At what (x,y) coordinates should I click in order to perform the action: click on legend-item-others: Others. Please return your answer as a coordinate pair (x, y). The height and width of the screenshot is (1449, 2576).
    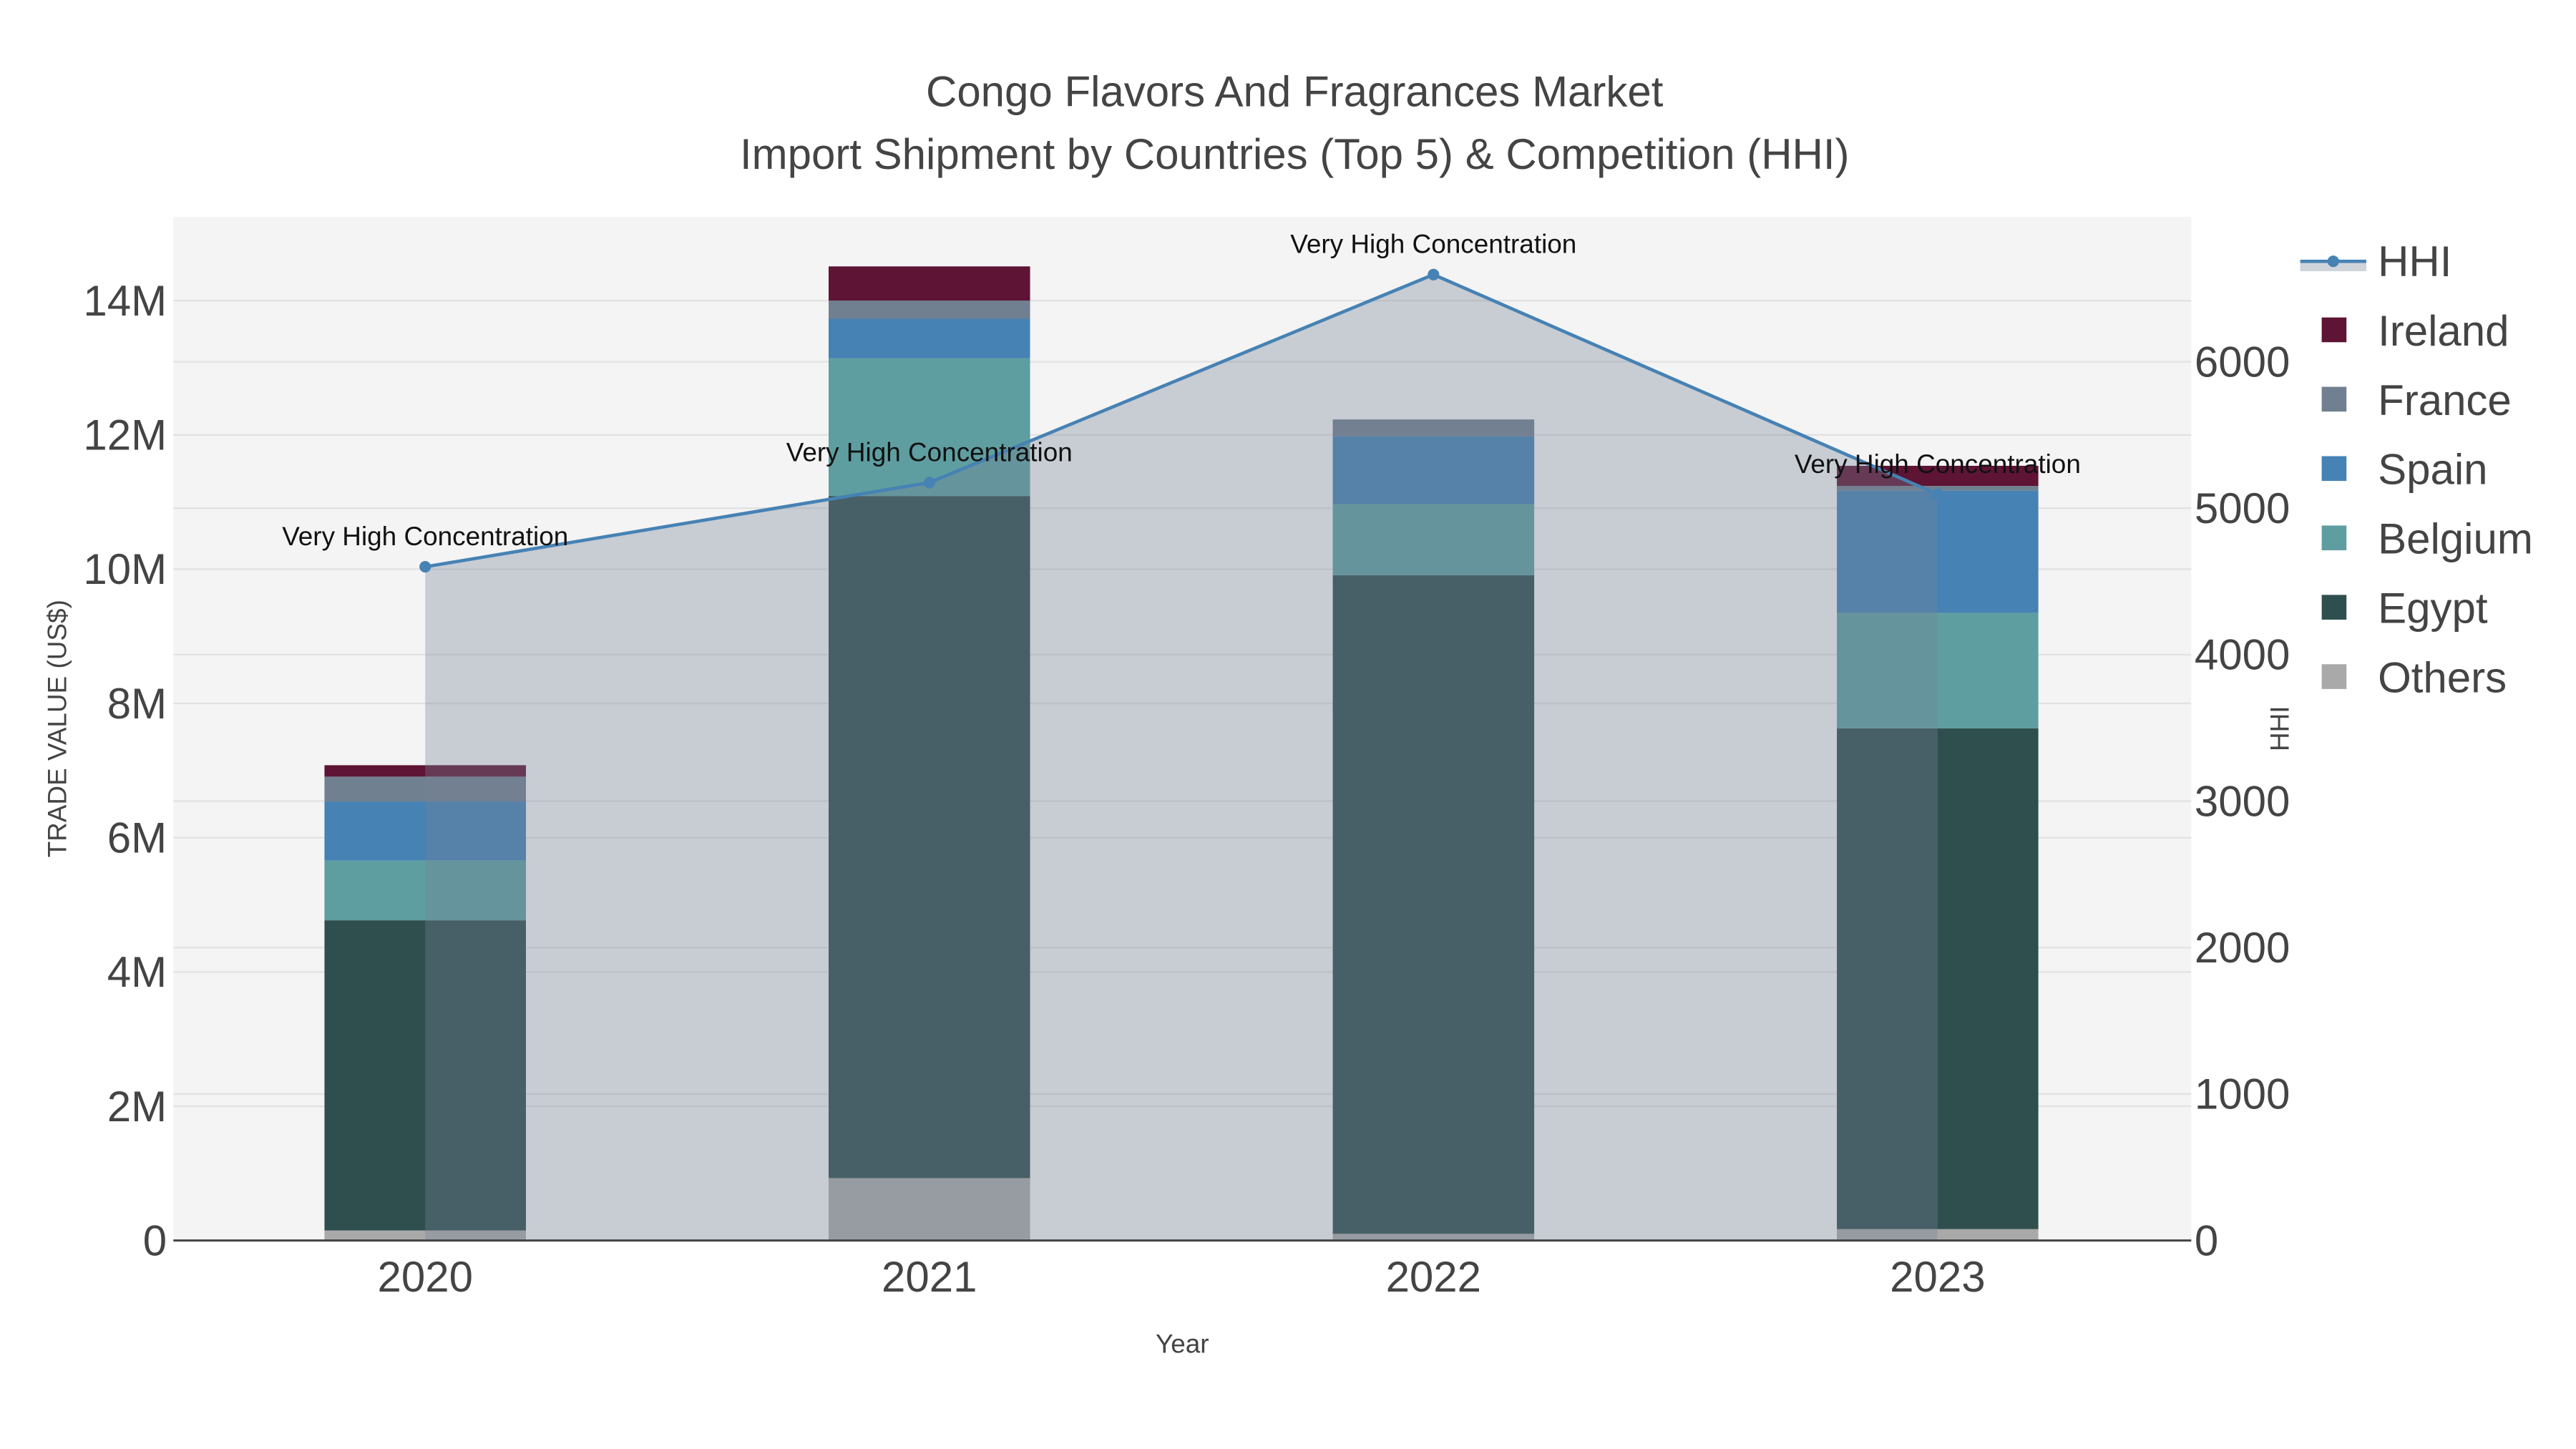
    Looking at the image, I should click on (2414, 678).